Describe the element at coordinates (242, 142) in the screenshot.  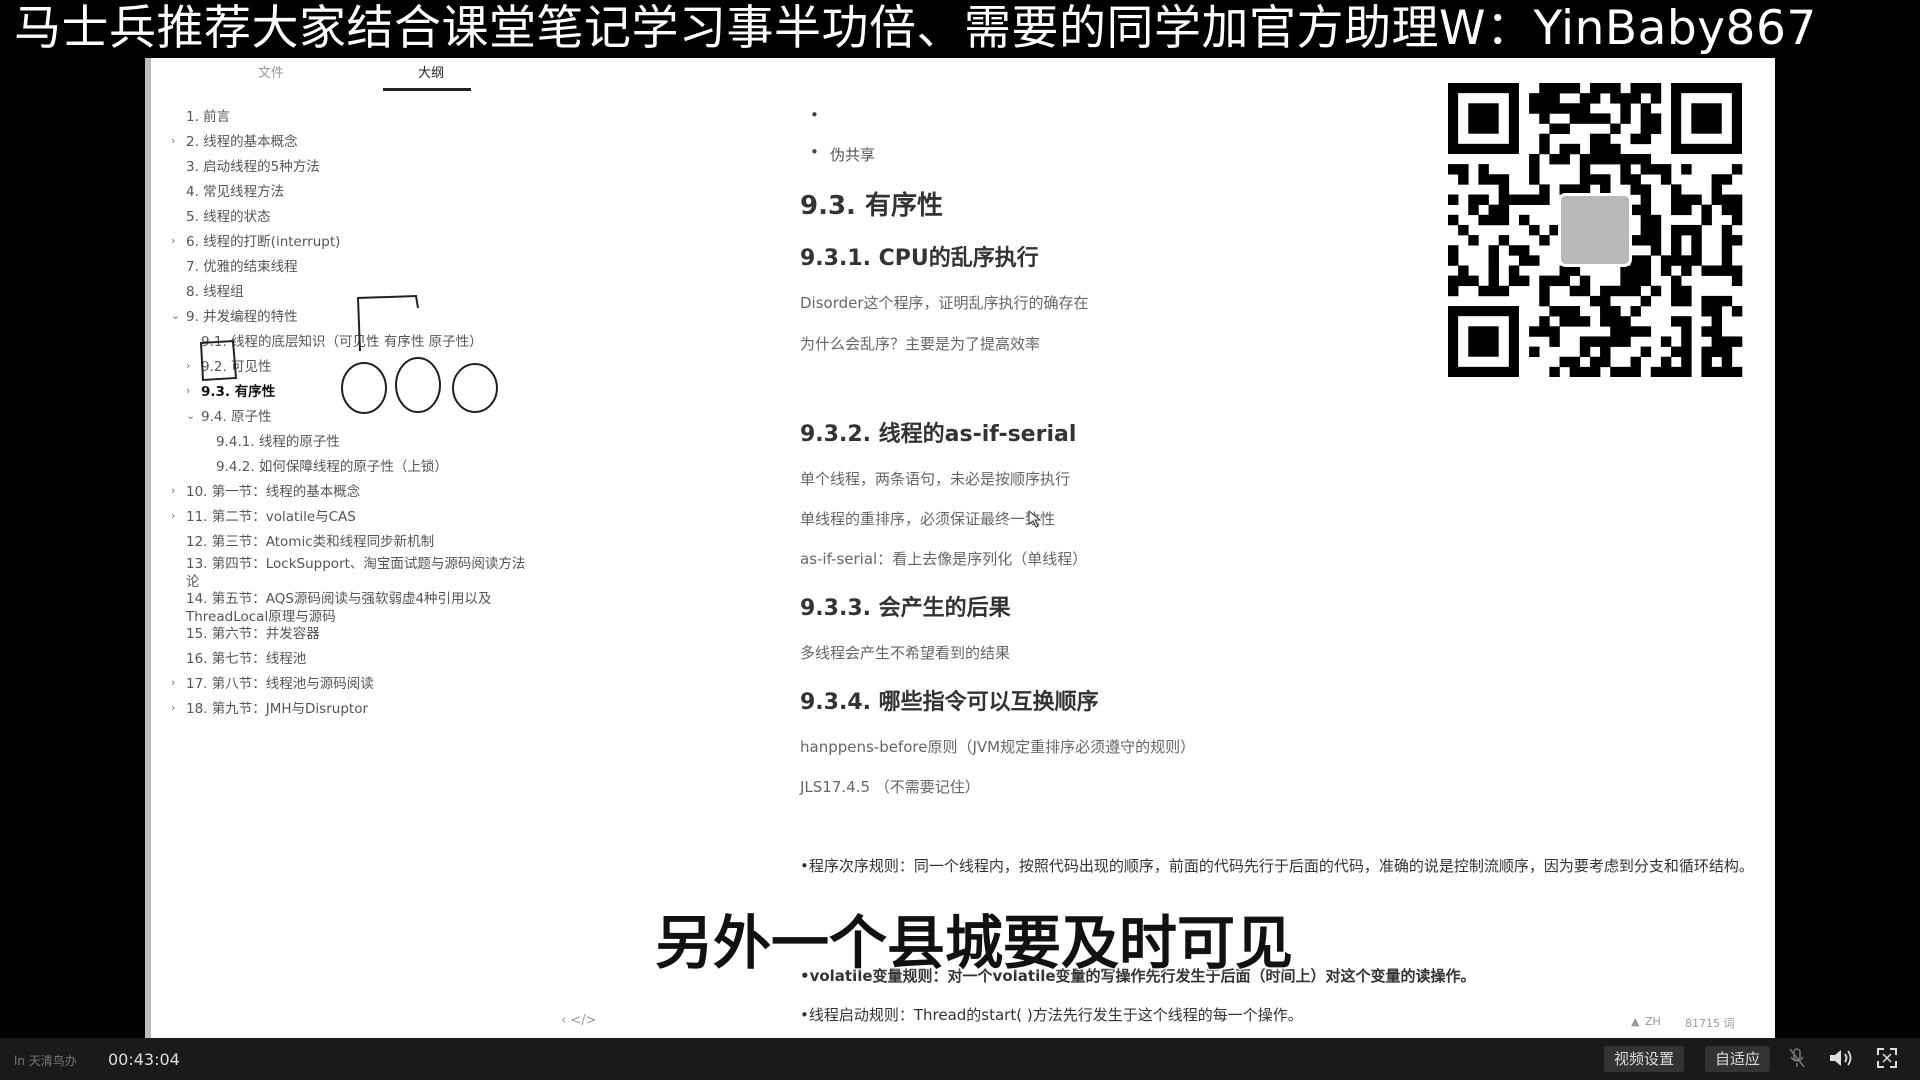
I see `outline-item: 2. 线程的基本概念` at that location.